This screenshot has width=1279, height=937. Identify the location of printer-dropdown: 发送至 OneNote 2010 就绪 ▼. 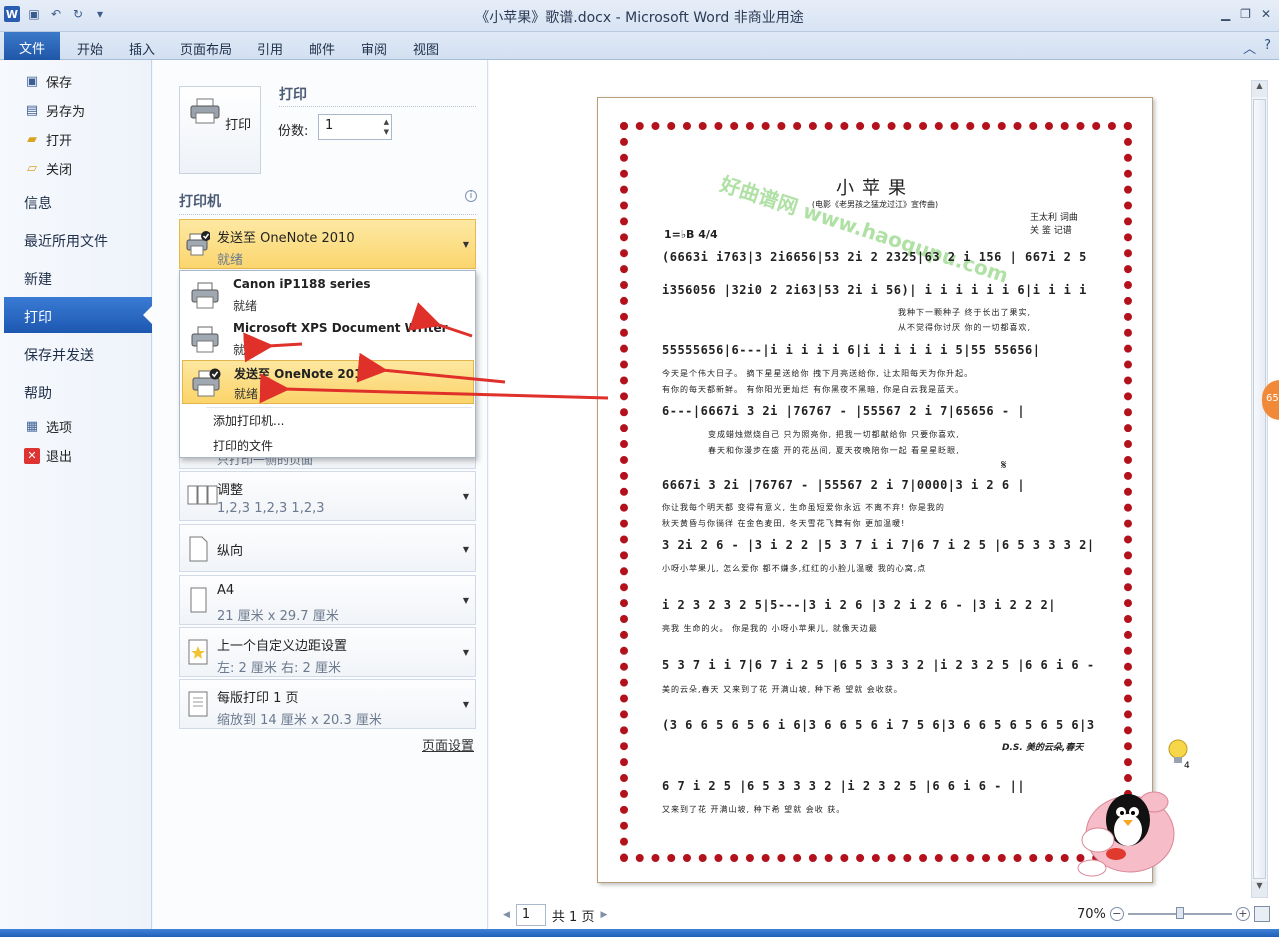
(327, 244).